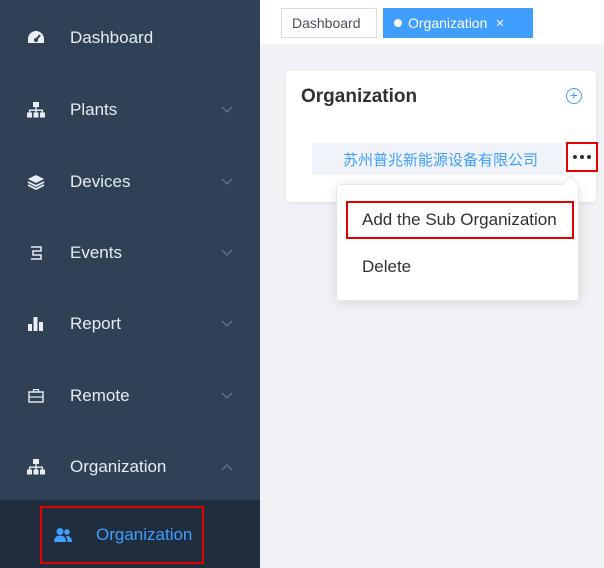  I want to click on tag-organization: Organization ✕, so click(458, 23).